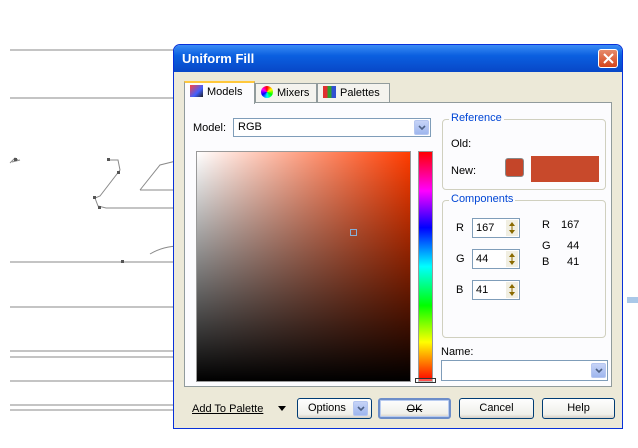 The height and width of the screenshot is (448, 638). I want to click on g-readout-label: G, so click(546, 246).